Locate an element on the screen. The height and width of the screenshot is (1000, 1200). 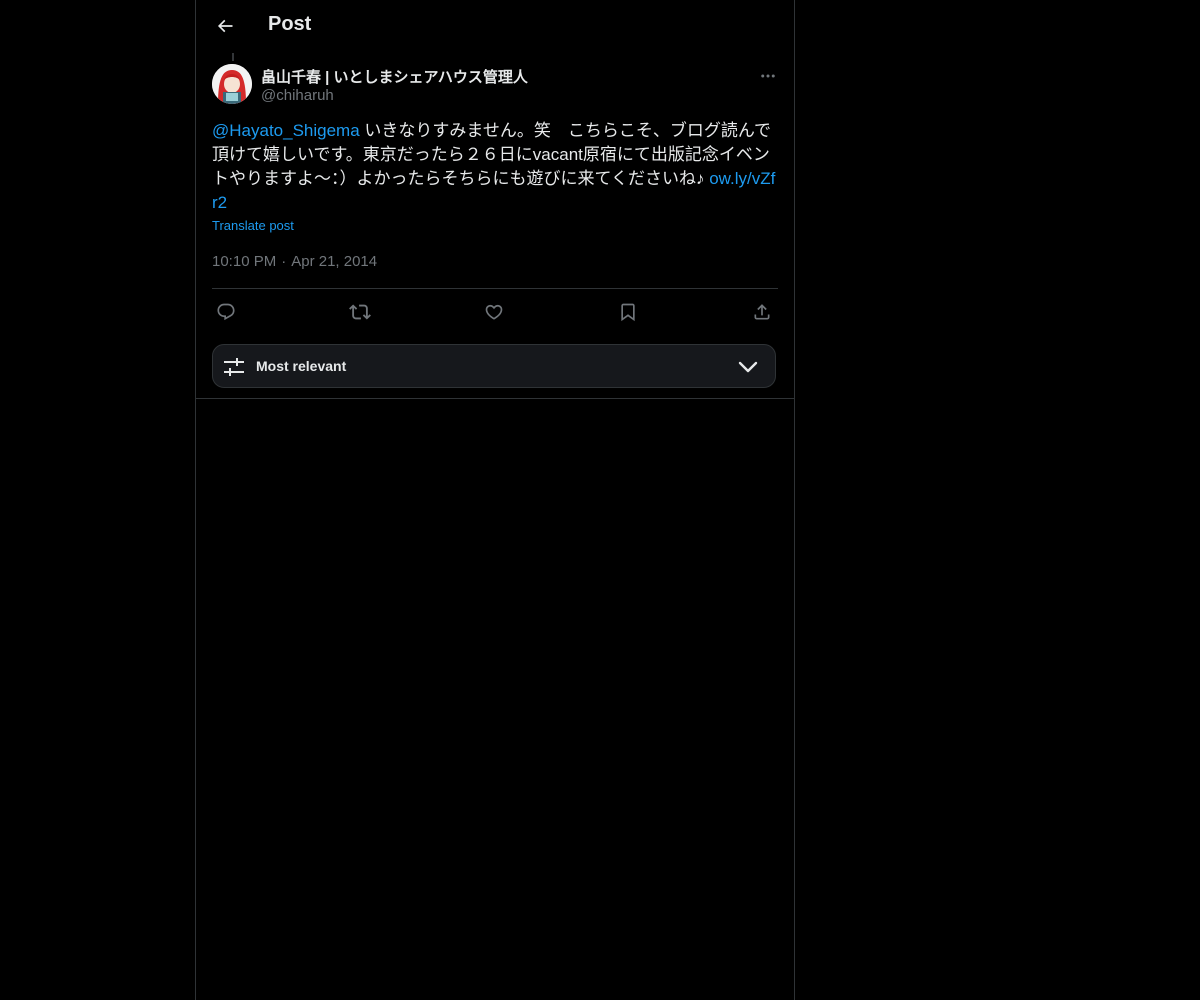
like-button is located at coordinates (494, 312).